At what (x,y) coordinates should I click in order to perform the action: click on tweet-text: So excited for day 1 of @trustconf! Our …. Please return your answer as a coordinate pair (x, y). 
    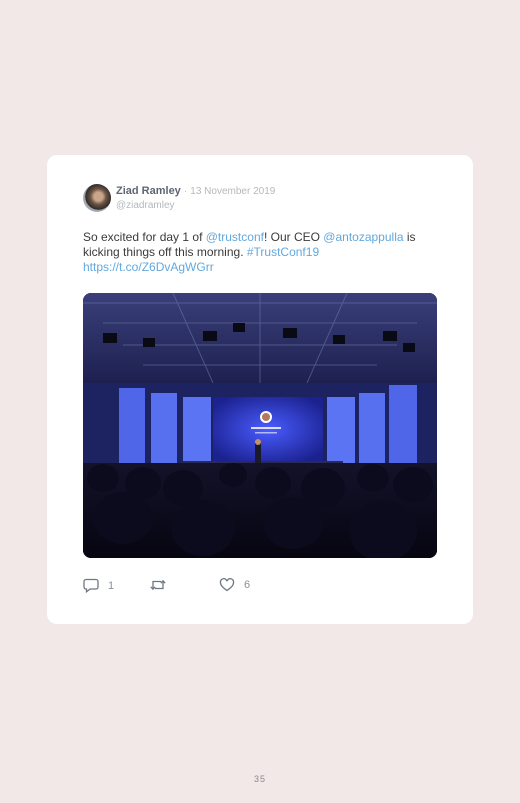
    Looking at the image, I should click on (263, 252).